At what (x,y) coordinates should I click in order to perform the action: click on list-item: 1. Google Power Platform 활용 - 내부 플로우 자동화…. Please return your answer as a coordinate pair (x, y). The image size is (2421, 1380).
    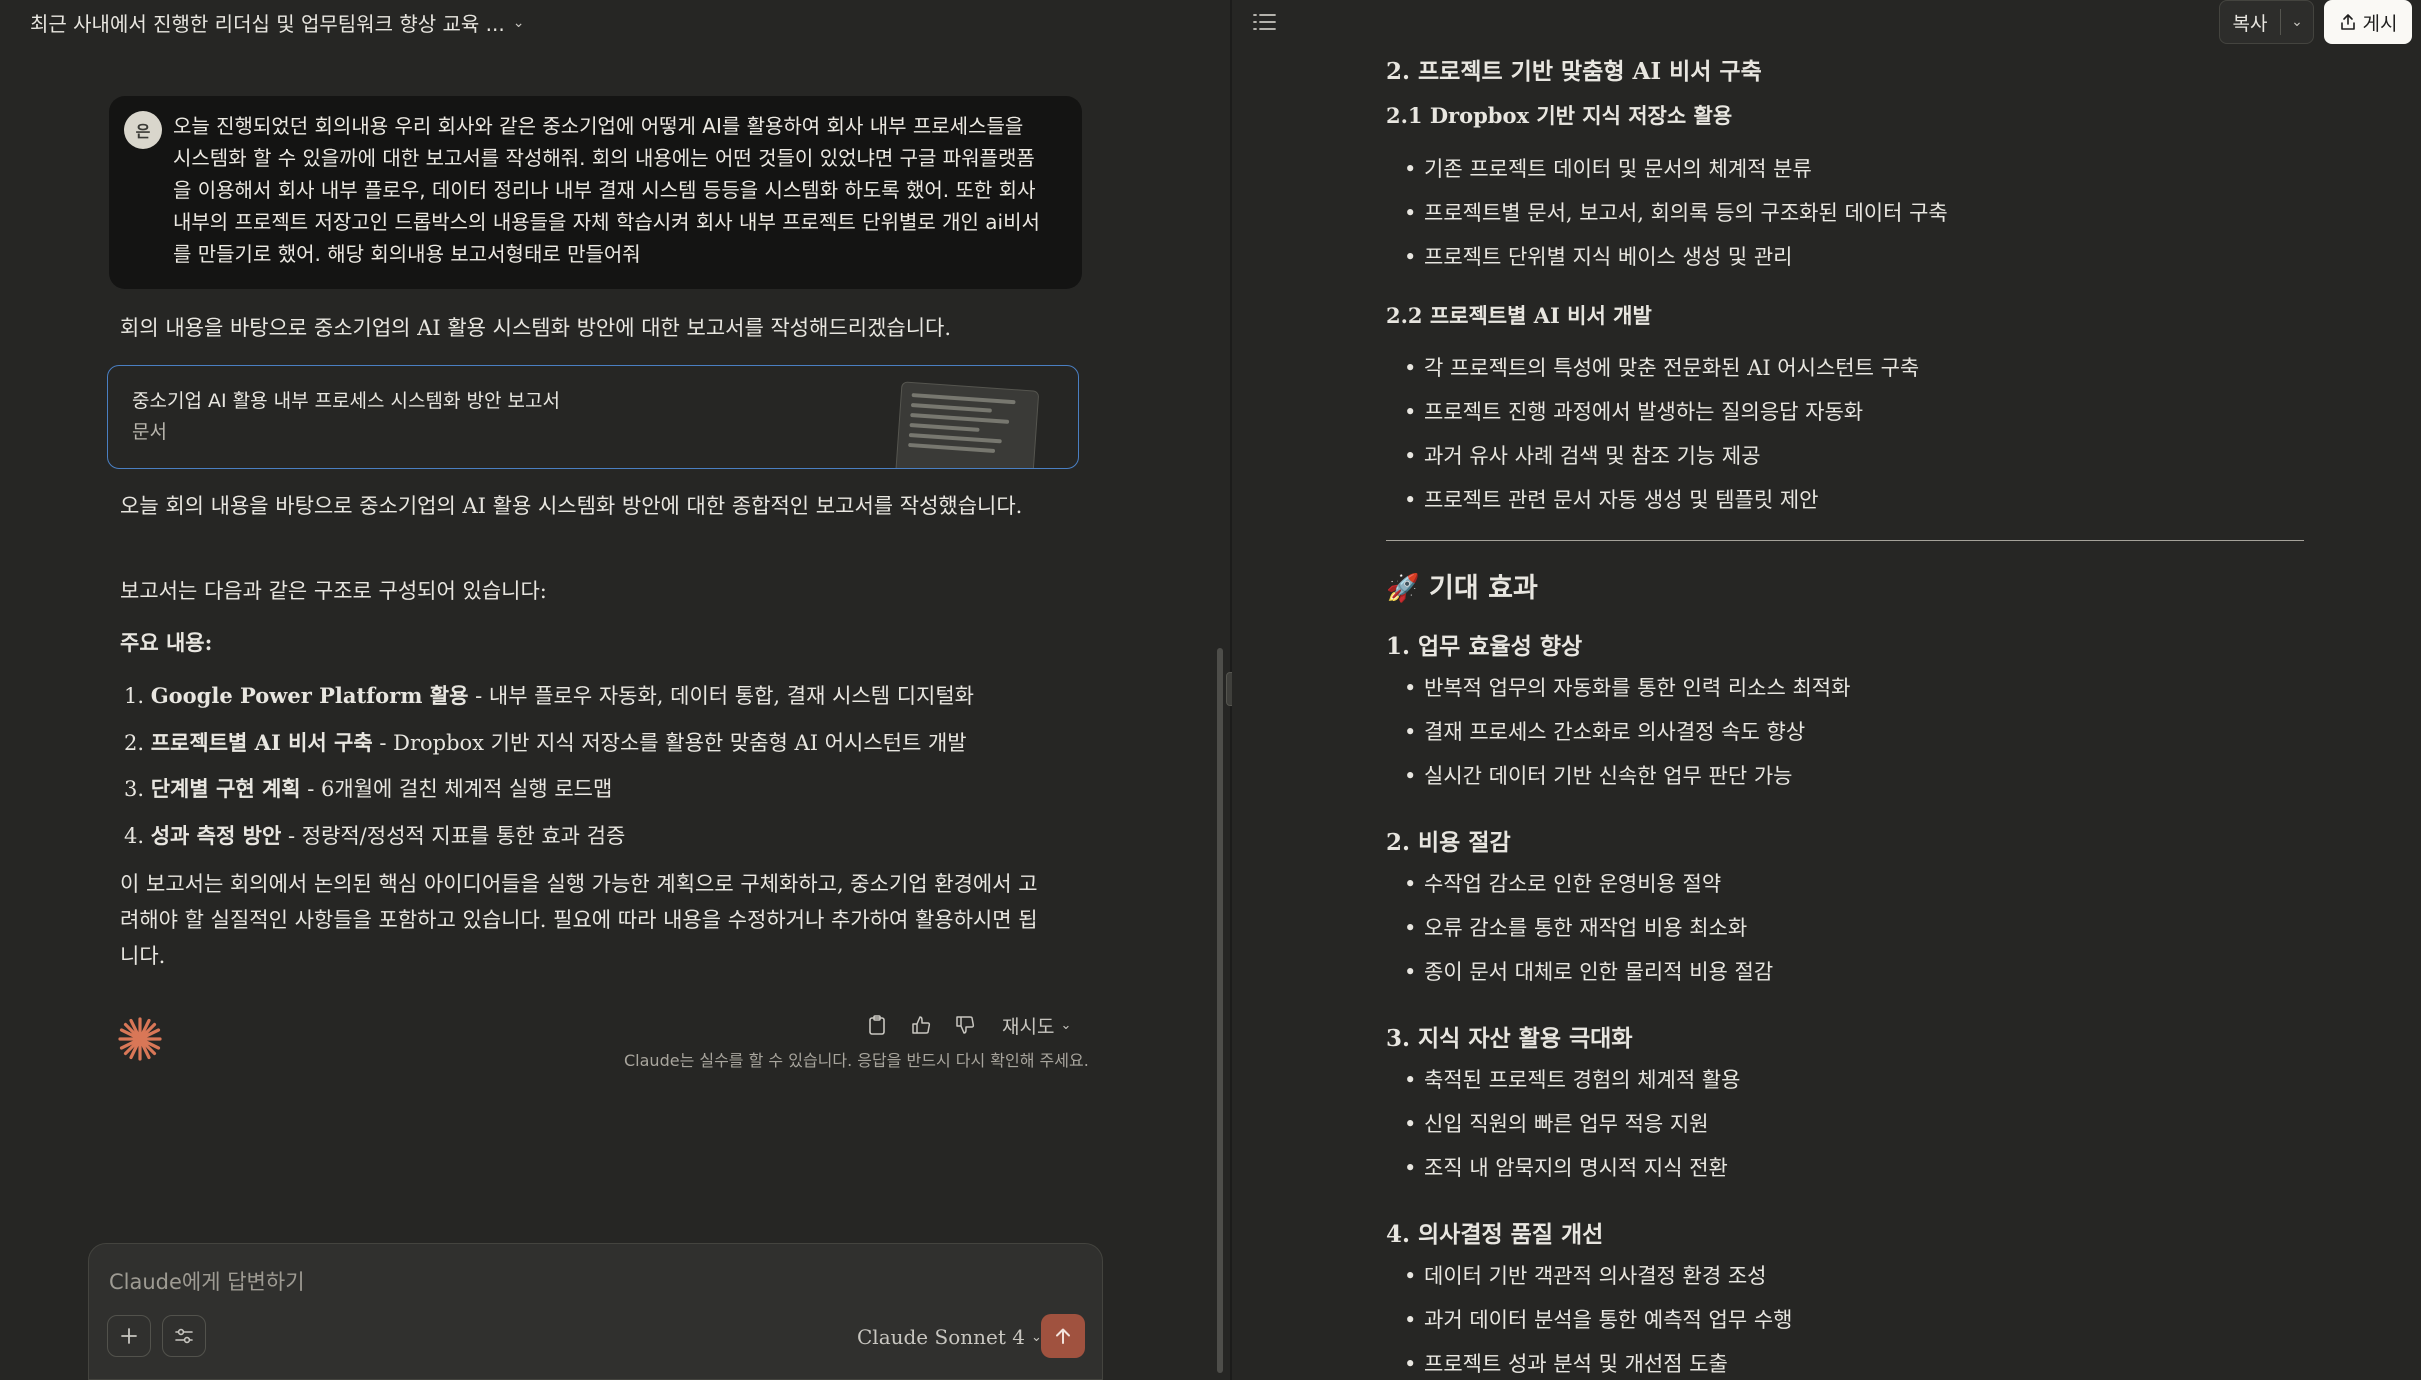
    Looking at the image, I should click on (549, 695).